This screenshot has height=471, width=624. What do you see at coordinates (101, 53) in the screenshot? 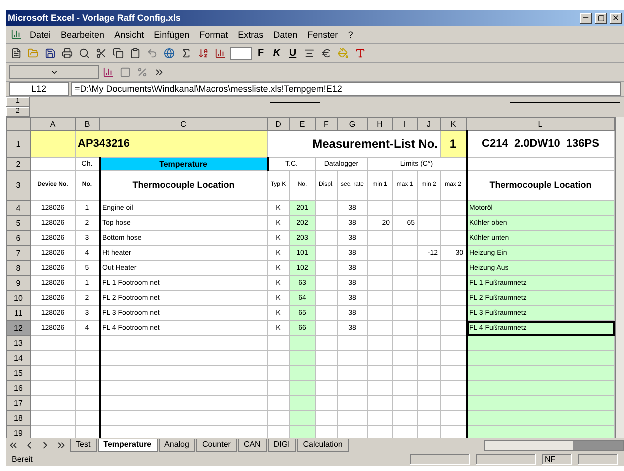
I see `cut-icon` at bounding box center [101, 53].